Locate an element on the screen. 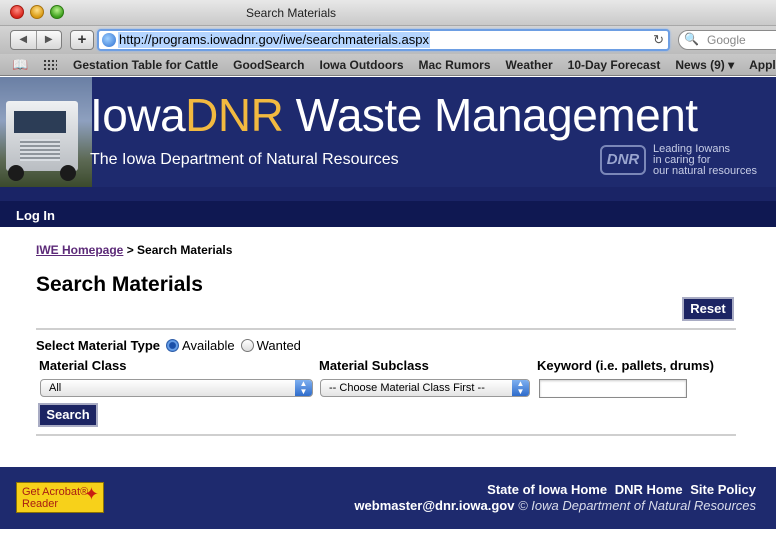 The image size is (776, 533). breadcrumb-current: Search Materials is located at coordinates (185, 250).